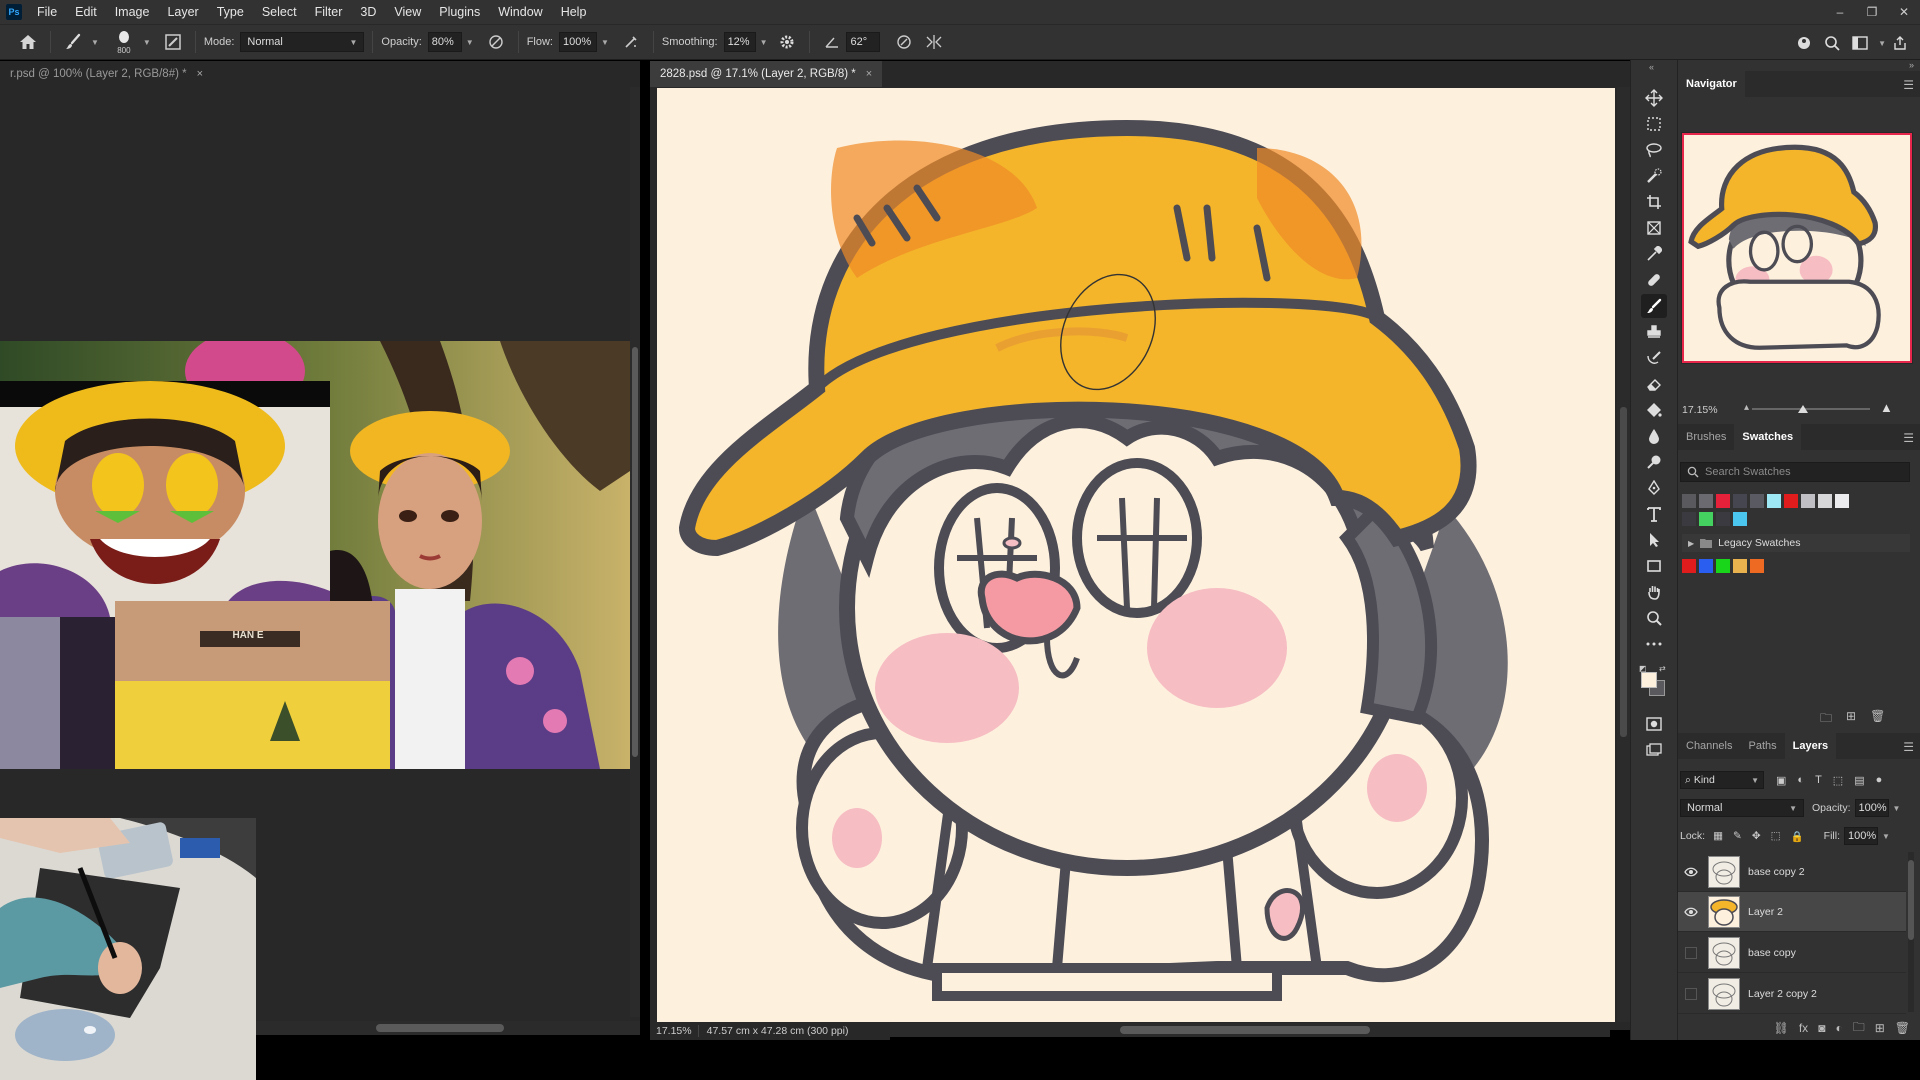  I want to click on lasso-tool-icon, so click(1654, 150).